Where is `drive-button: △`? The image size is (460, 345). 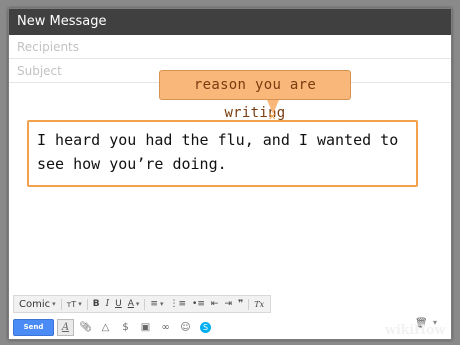 drive-button: △ is located at coordinates (105, 327).